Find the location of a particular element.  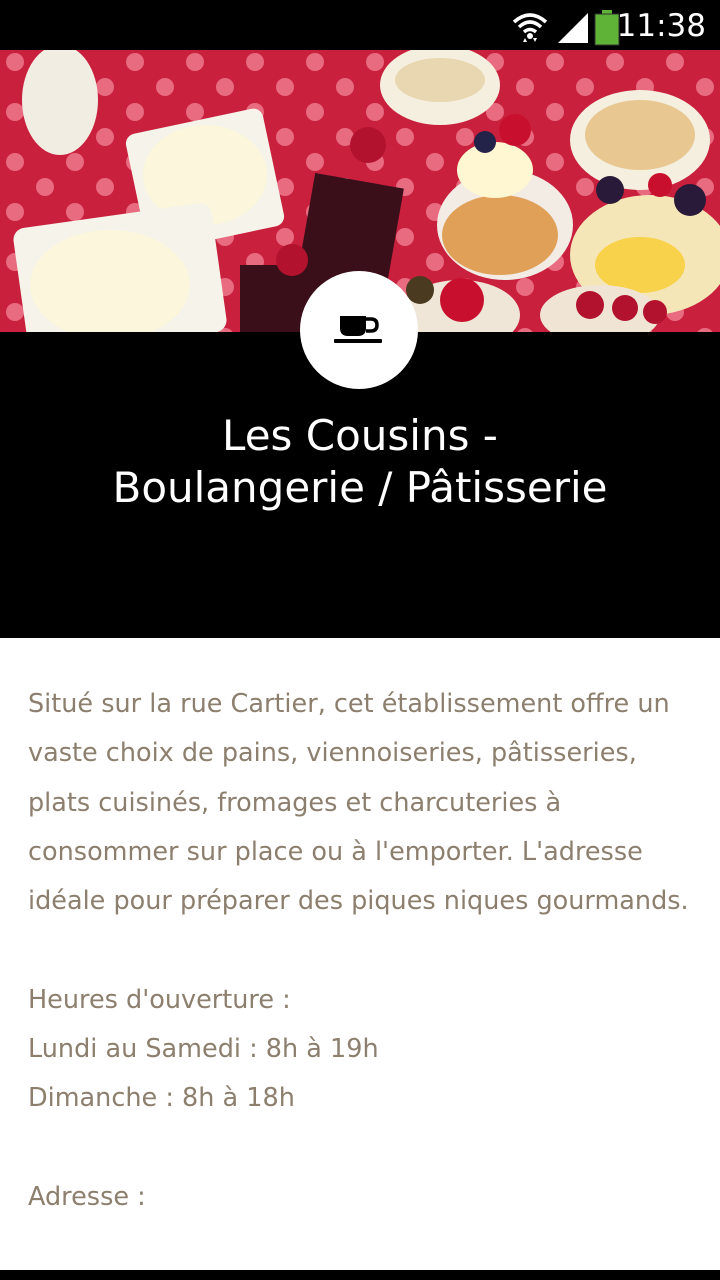

hours-label: Heures d'ouverture : is located at coordinates (159, 999).